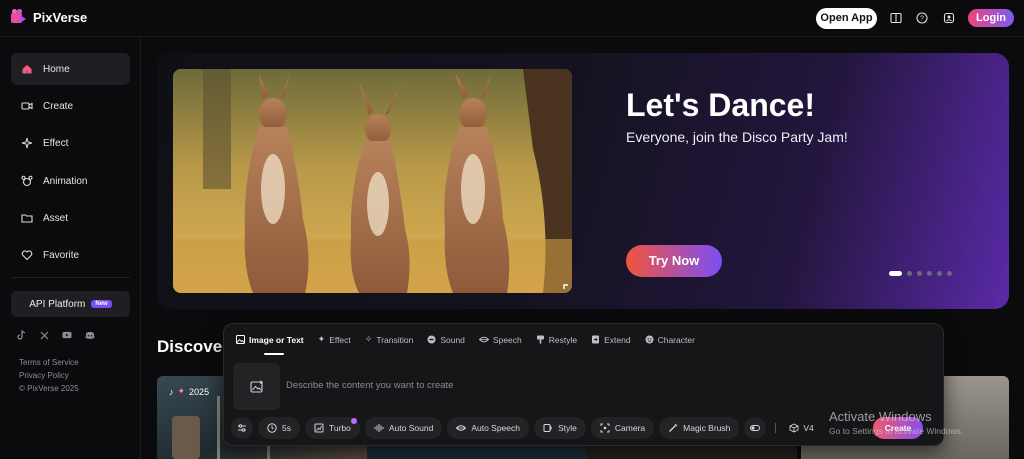  What do you see at coordinates (922, 18) in the screenshot?
I see `help-icon: ?` at bounding box center [922, 18].